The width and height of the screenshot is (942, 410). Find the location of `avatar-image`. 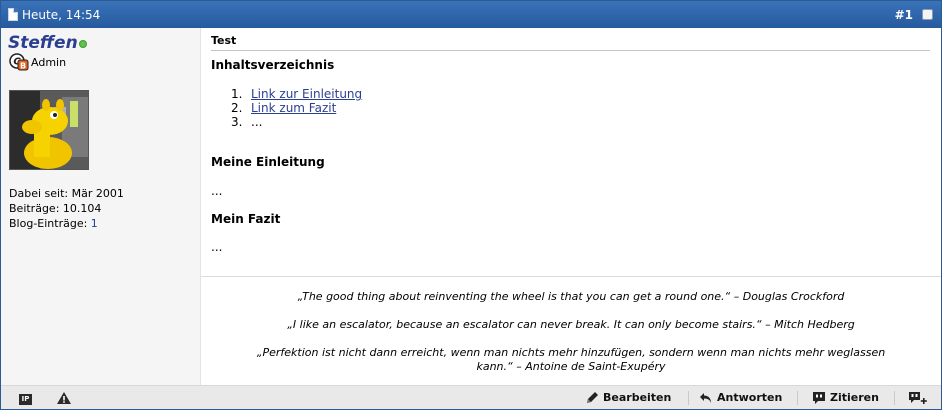

avatar-image is located at coordinates (49, 130).